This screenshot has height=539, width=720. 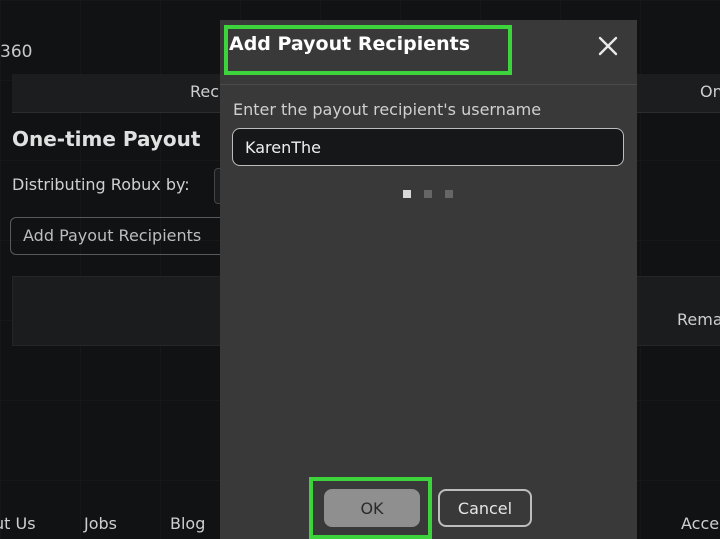 I want to click on ok-button: OK, so click(x=372, y=508).